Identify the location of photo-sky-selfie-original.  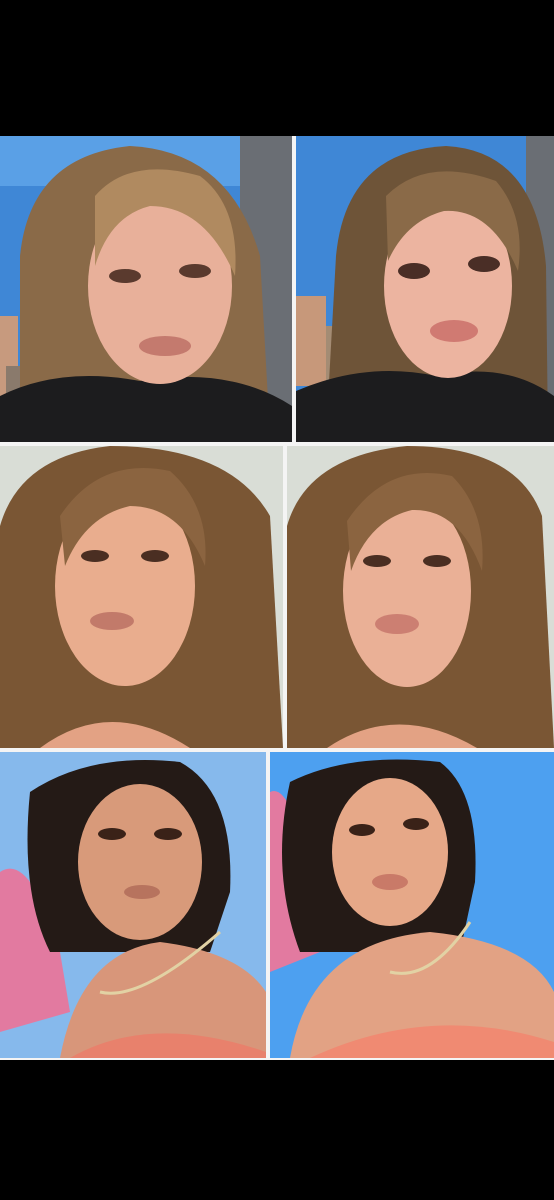
(133, 905).